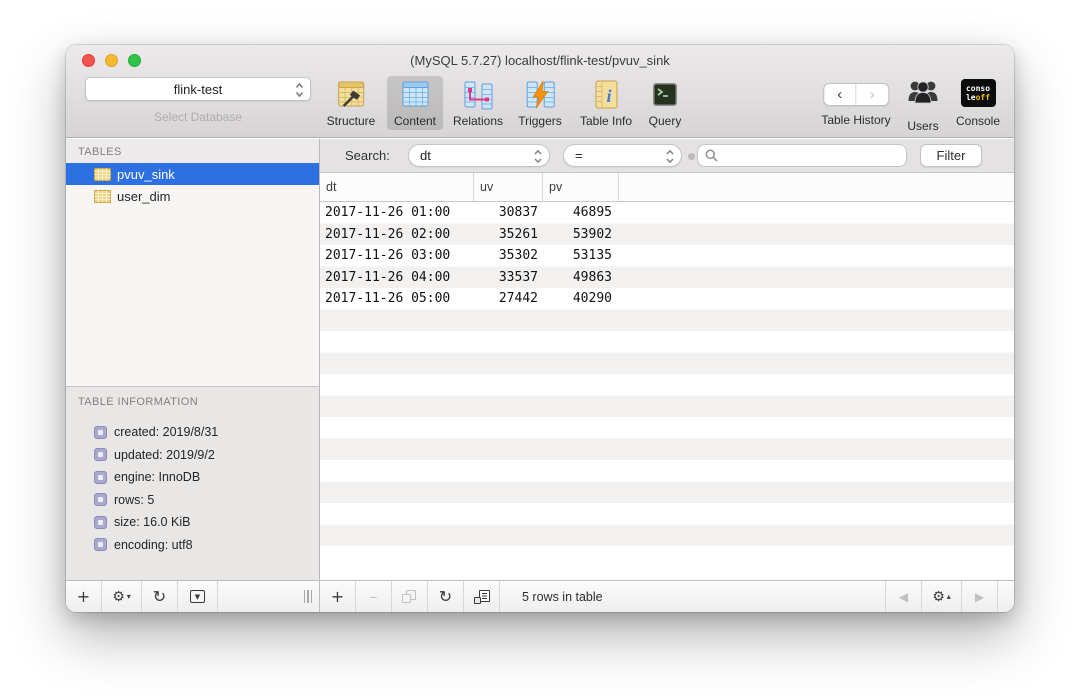 This screenshot has width=1080, height=697. I want to click on toolbar-button-query: Query, so click(665, 102).